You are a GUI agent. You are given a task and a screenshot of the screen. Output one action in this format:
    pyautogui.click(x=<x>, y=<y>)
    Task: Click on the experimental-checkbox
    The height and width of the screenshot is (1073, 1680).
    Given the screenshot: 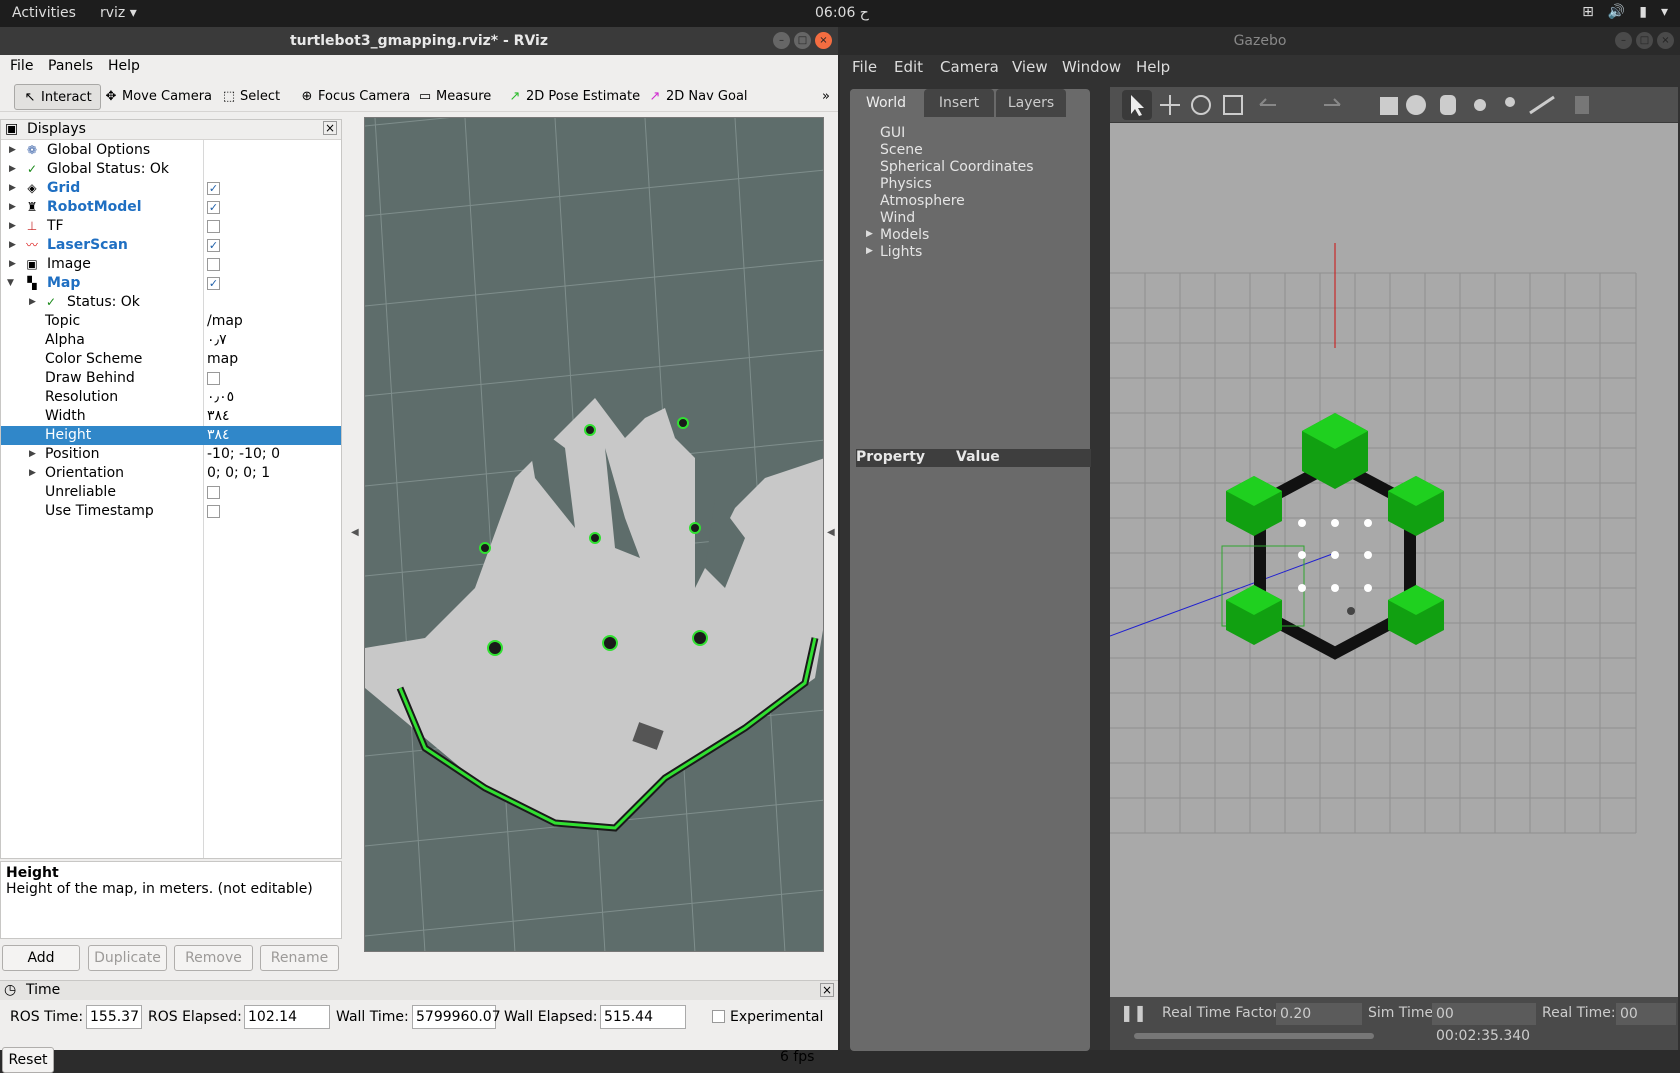 What is the action you would take?
    pyautogui.click(x=718, y=1016)
    